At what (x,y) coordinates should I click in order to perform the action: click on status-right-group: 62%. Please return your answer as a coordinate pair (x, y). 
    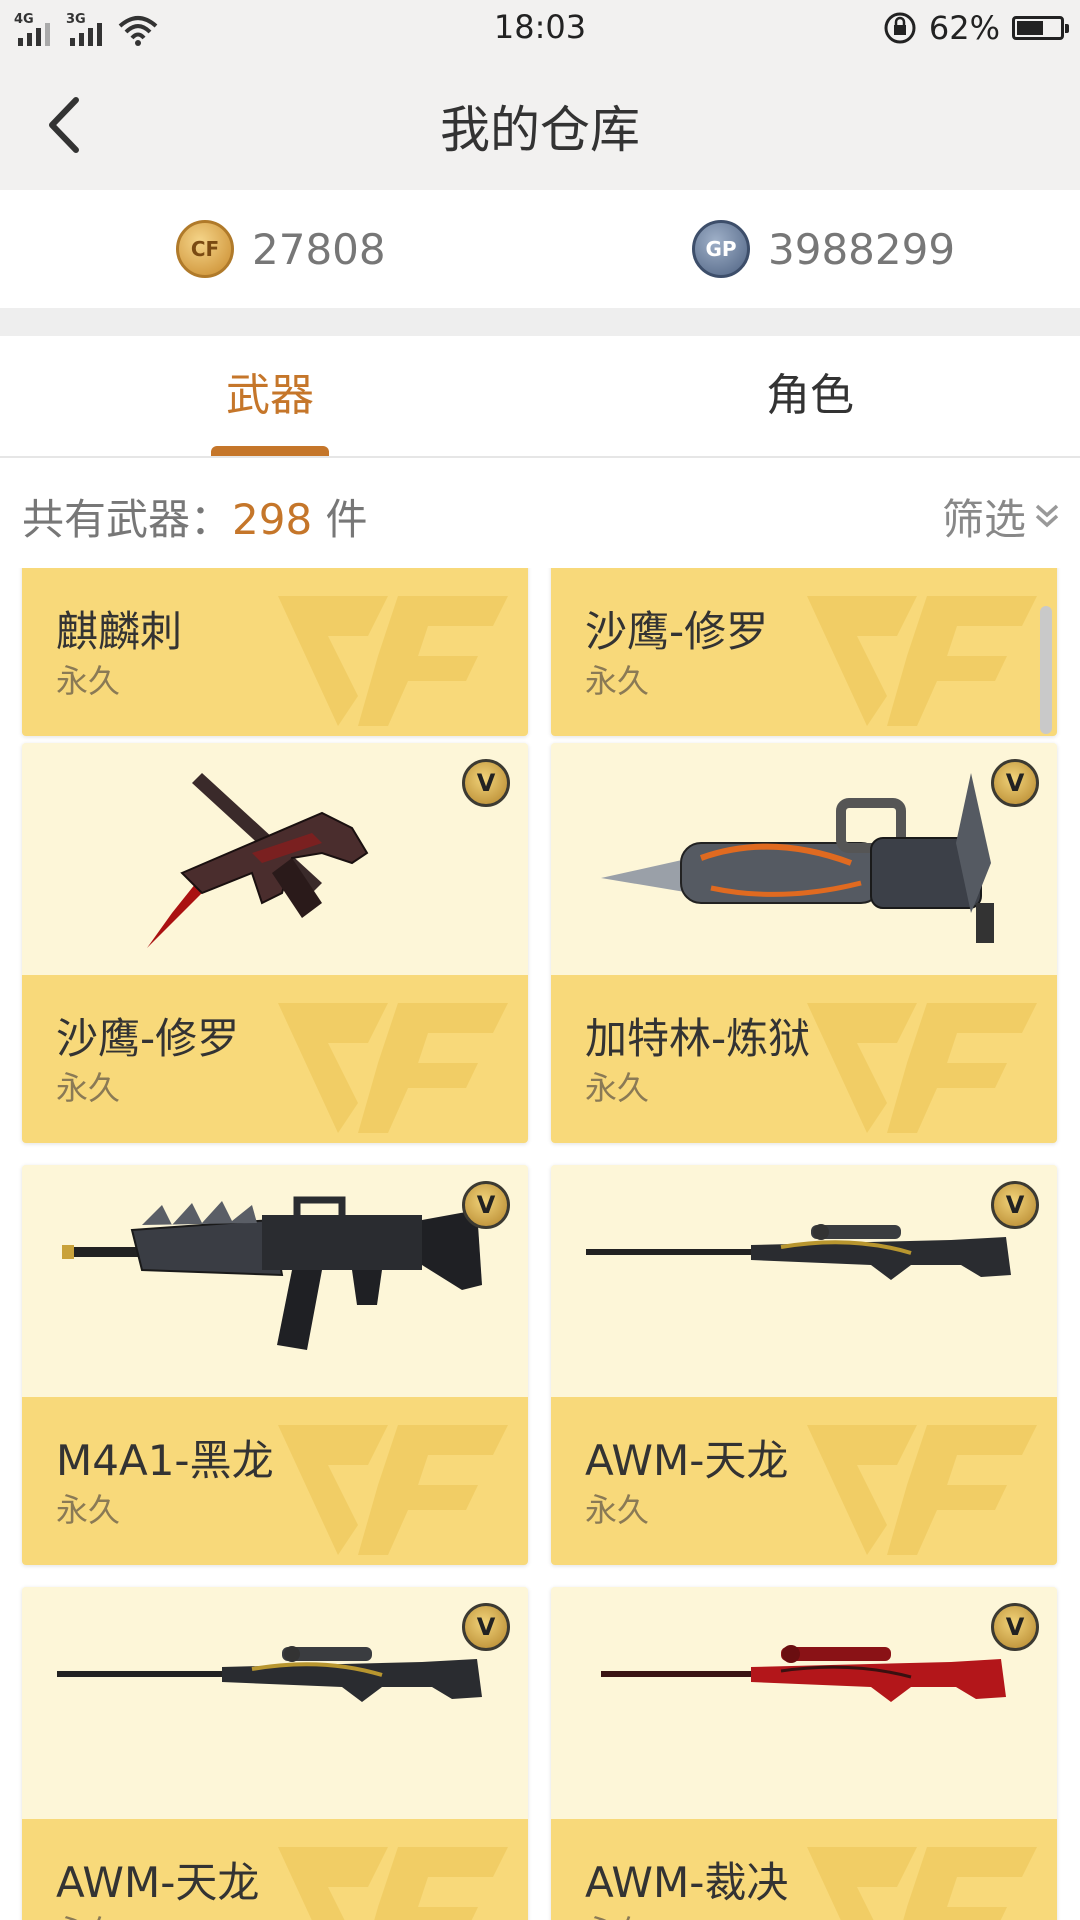
    Looking at the image, I should click on (976, 28).